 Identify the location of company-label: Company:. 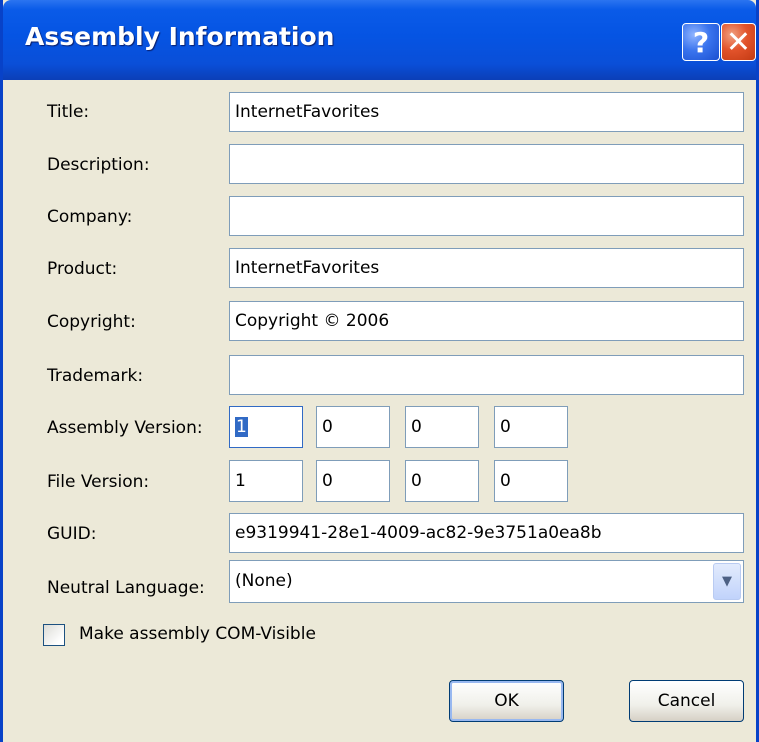
(90, 217).